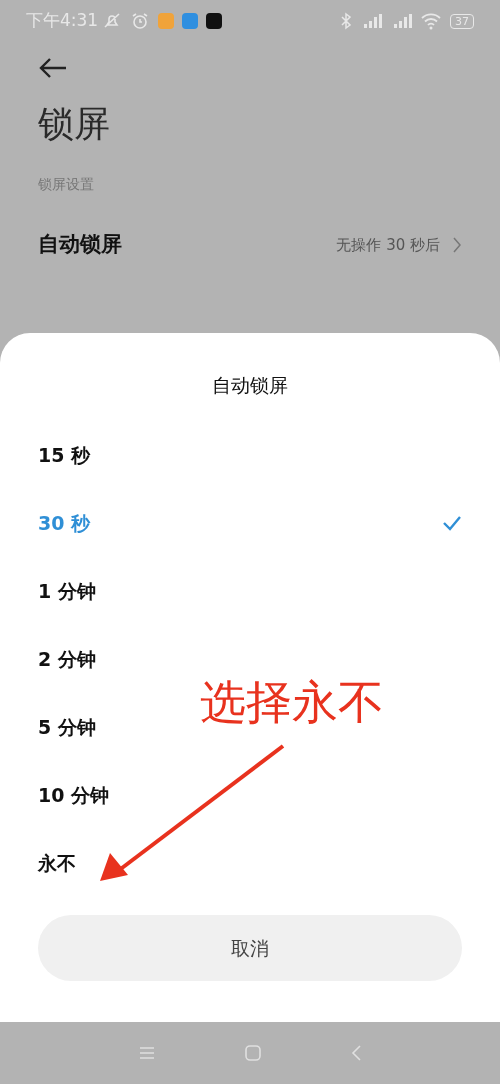 The image size is (500, 1084). Describe the element at coordinates (64, 455) in the screenshot. I see `option-item: 15 秒` at that location.